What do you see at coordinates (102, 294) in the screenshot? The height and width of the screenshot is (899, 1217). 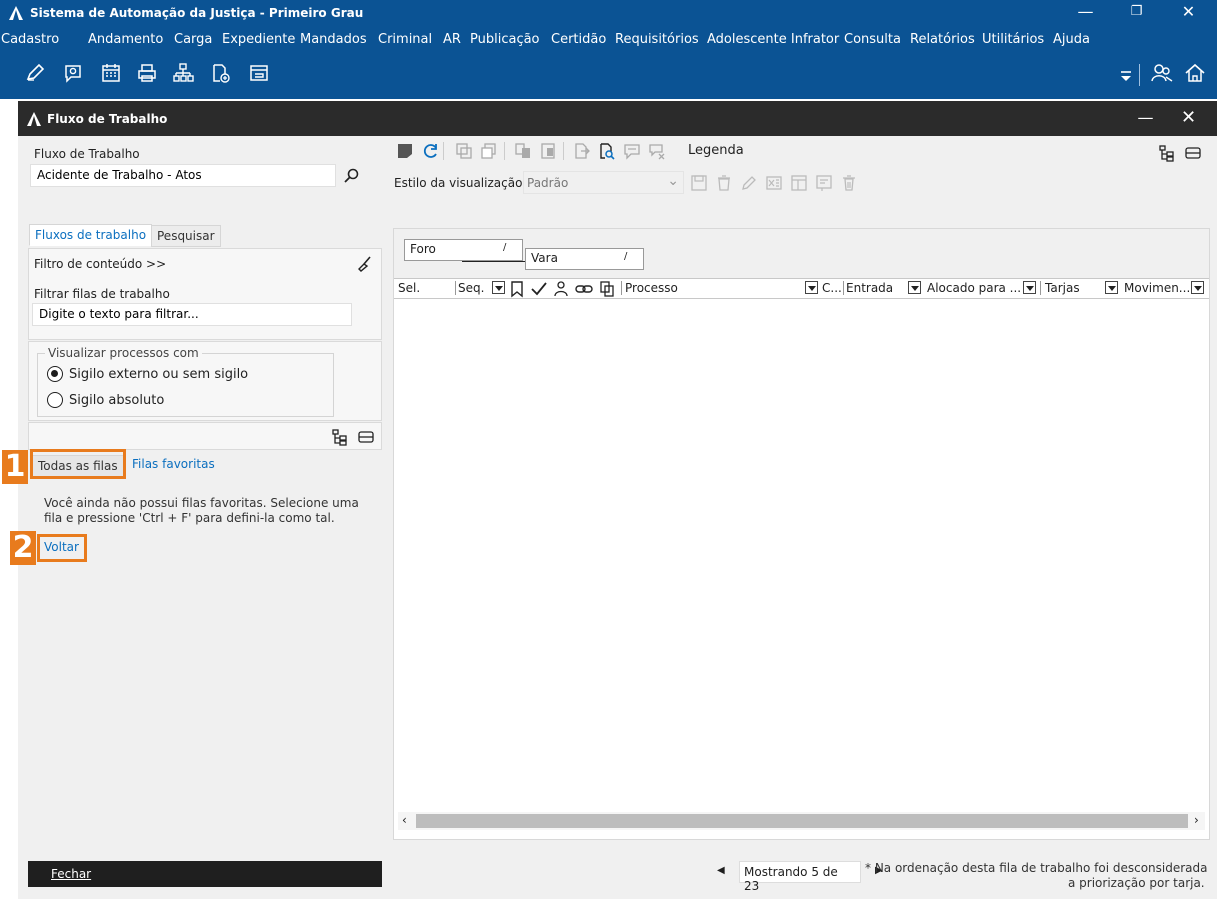 I see `filtrar-label: Filtrar filas de trabalho` at bounding box center [102, 294].